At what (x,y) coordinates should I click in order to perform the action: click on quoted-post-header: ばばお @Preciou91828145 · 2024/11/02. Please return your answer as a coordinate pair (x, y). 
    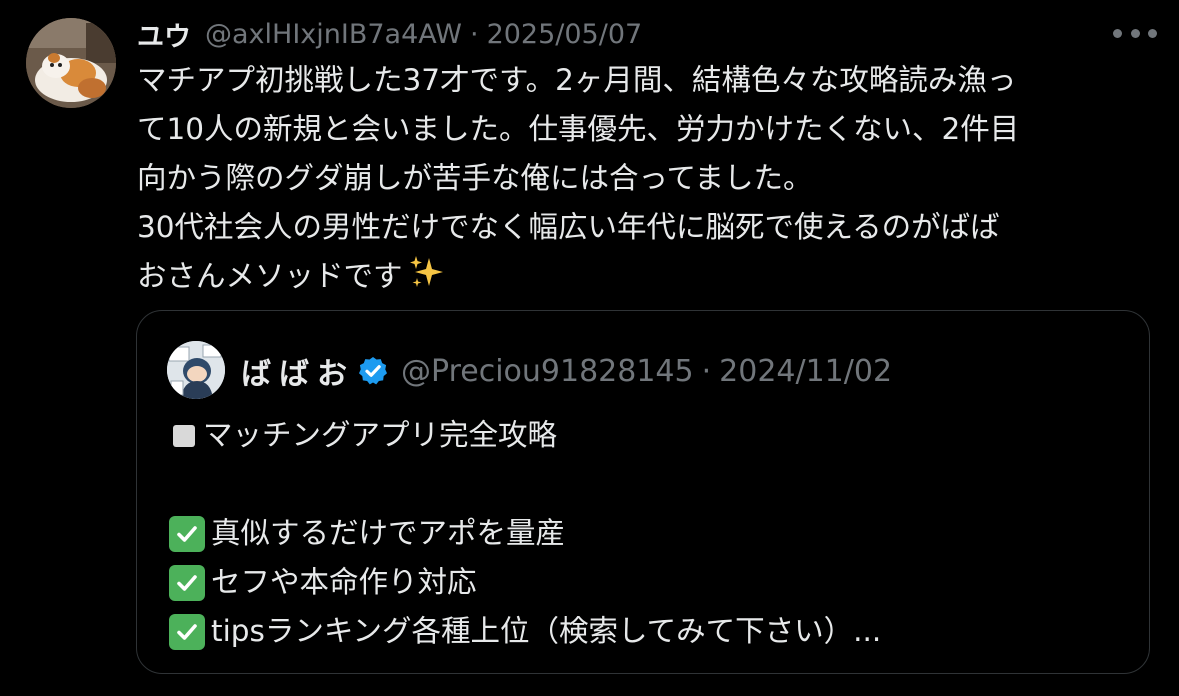
    Looking at the image, I should click on (566, 371).